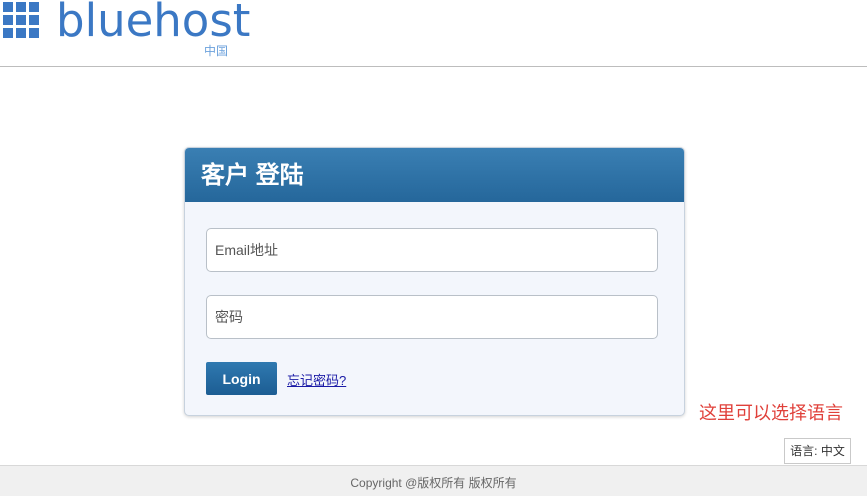 The height and width of the screenshot is (496, 867). Describe the element at coordinates (433, 483) in the screenshot. I see `copyright-text: Copyright @版权所有 版权所有` at that location.